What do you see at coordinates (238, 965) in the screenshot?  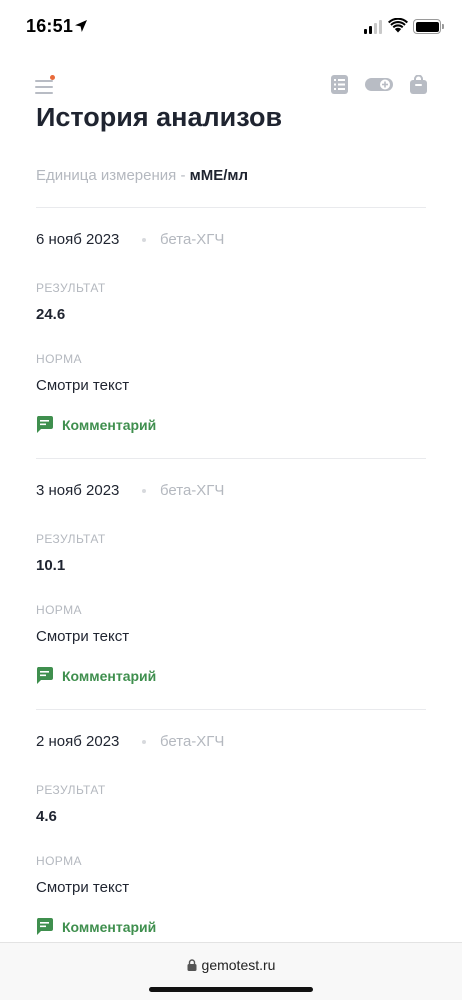 I see `url-text: gemotest.ru` at bounding box center [238, 965].